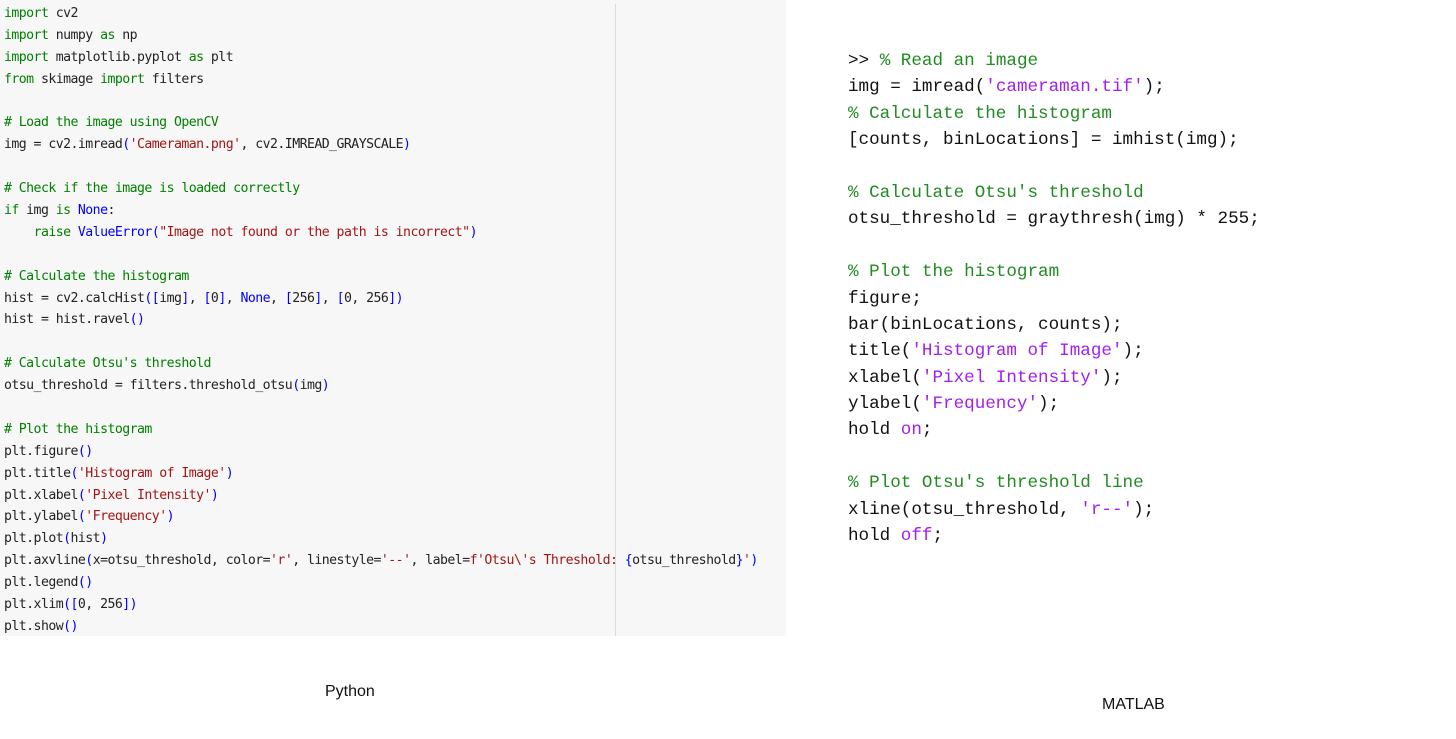 This screenshot has width=1456, height=739. Describe the element at coordinates (111, 123) in the screenshot. I see `comment-token: # Load the image using OpenCV` at that location.